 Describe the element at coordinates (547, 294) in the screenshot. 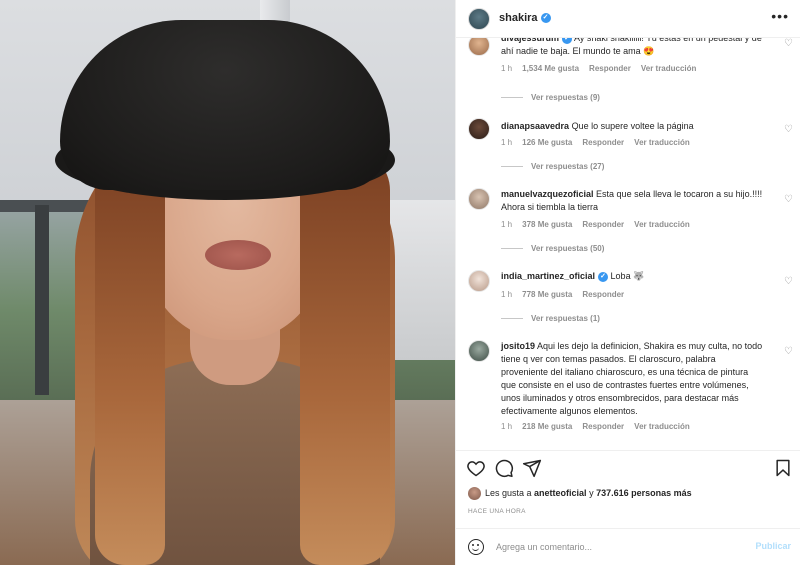

I see `comment-likes: 778 Me gusta` at that location.